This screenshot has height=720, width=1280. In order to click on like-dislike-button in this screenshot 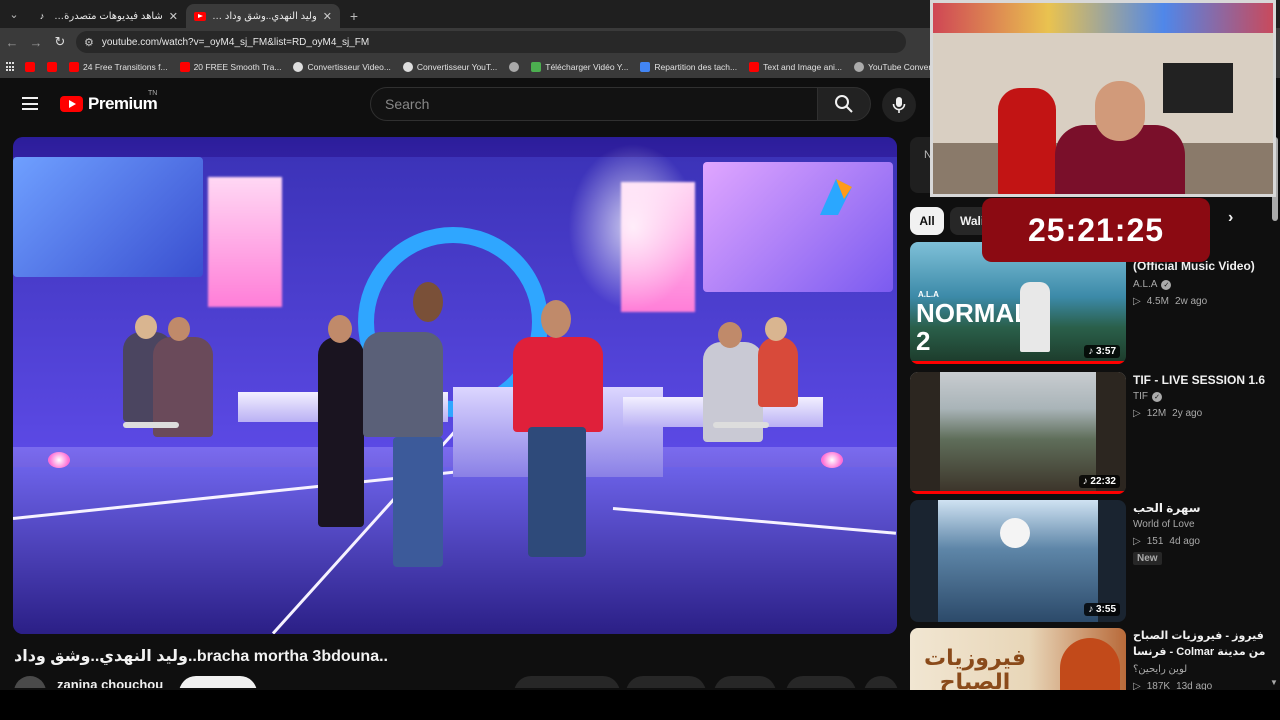, I will do `click(567, 682)`.